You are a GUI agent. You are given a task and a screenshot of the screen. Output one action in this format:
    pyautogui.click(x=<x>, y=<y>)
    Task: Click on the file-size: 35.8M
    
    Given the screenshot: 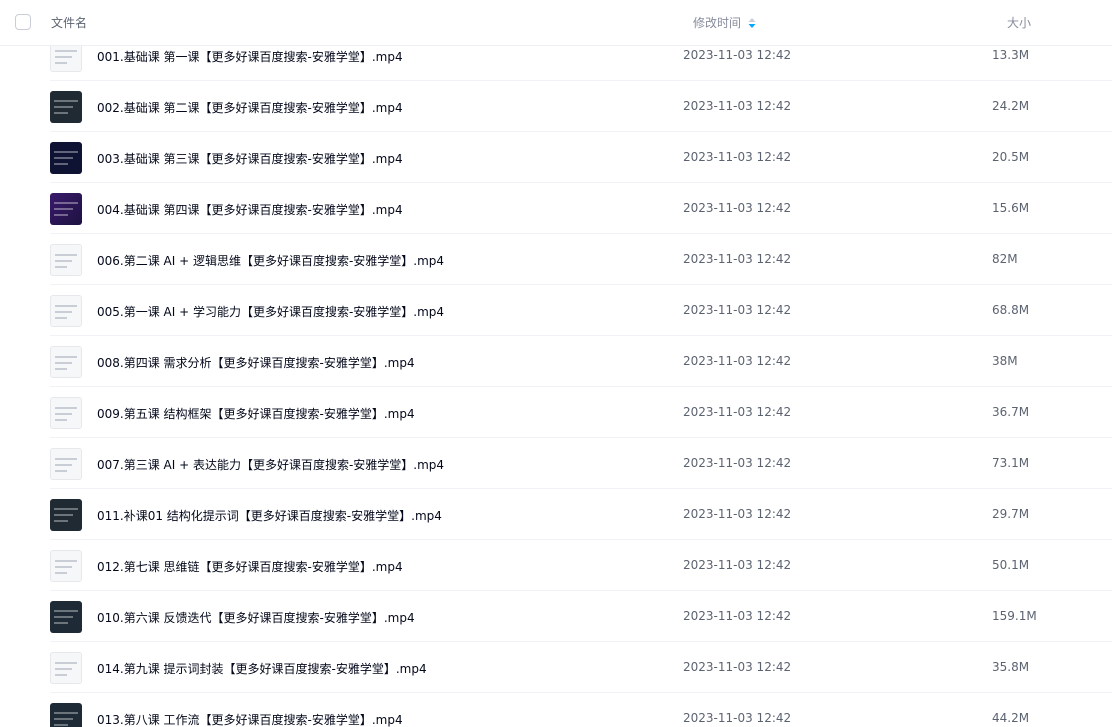 What is the action you would take?
    pyautogui.click(x=1011, y=667)
    